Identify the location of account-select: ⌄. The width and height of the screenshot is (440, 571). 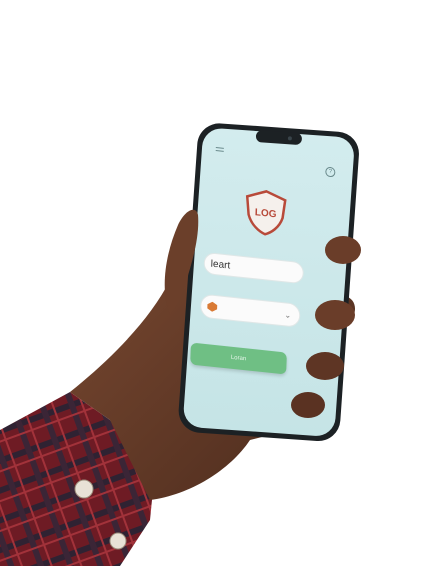
(250, 310).